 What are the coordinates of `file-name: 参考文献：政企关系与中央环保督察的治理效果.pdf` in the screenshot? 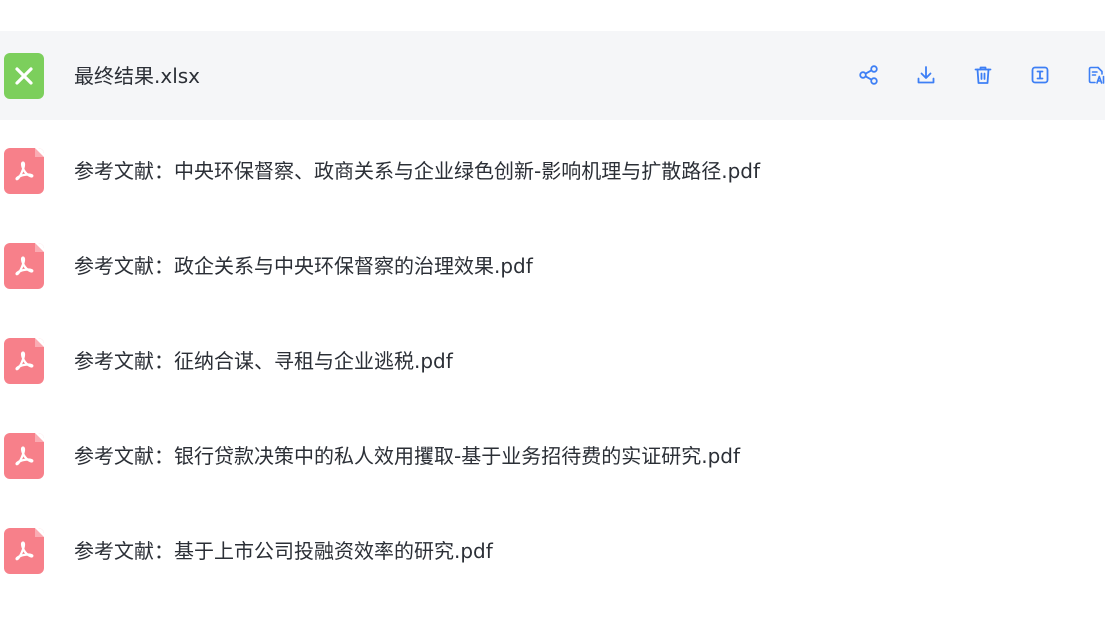 It's located at (303, 266).